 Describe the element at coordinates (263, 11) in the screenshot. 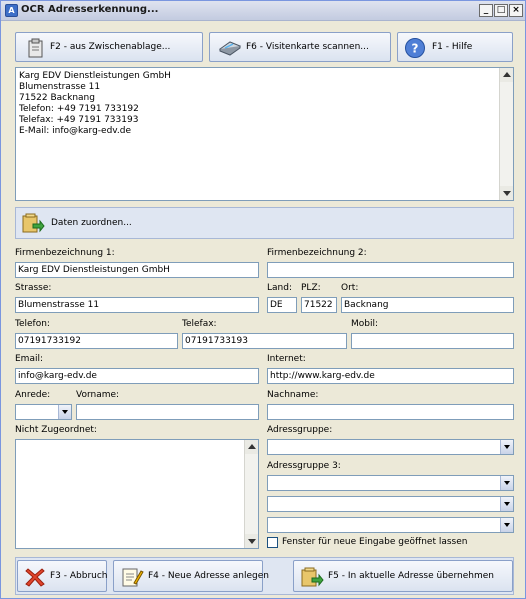

I see `title-bar: A OCR Adresserkennung... _ □ ×` at that location.